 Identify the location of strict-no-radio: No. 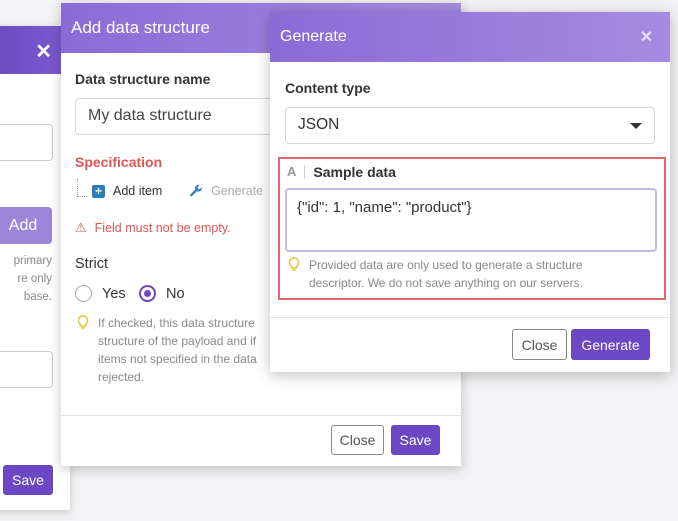
(162, 293).